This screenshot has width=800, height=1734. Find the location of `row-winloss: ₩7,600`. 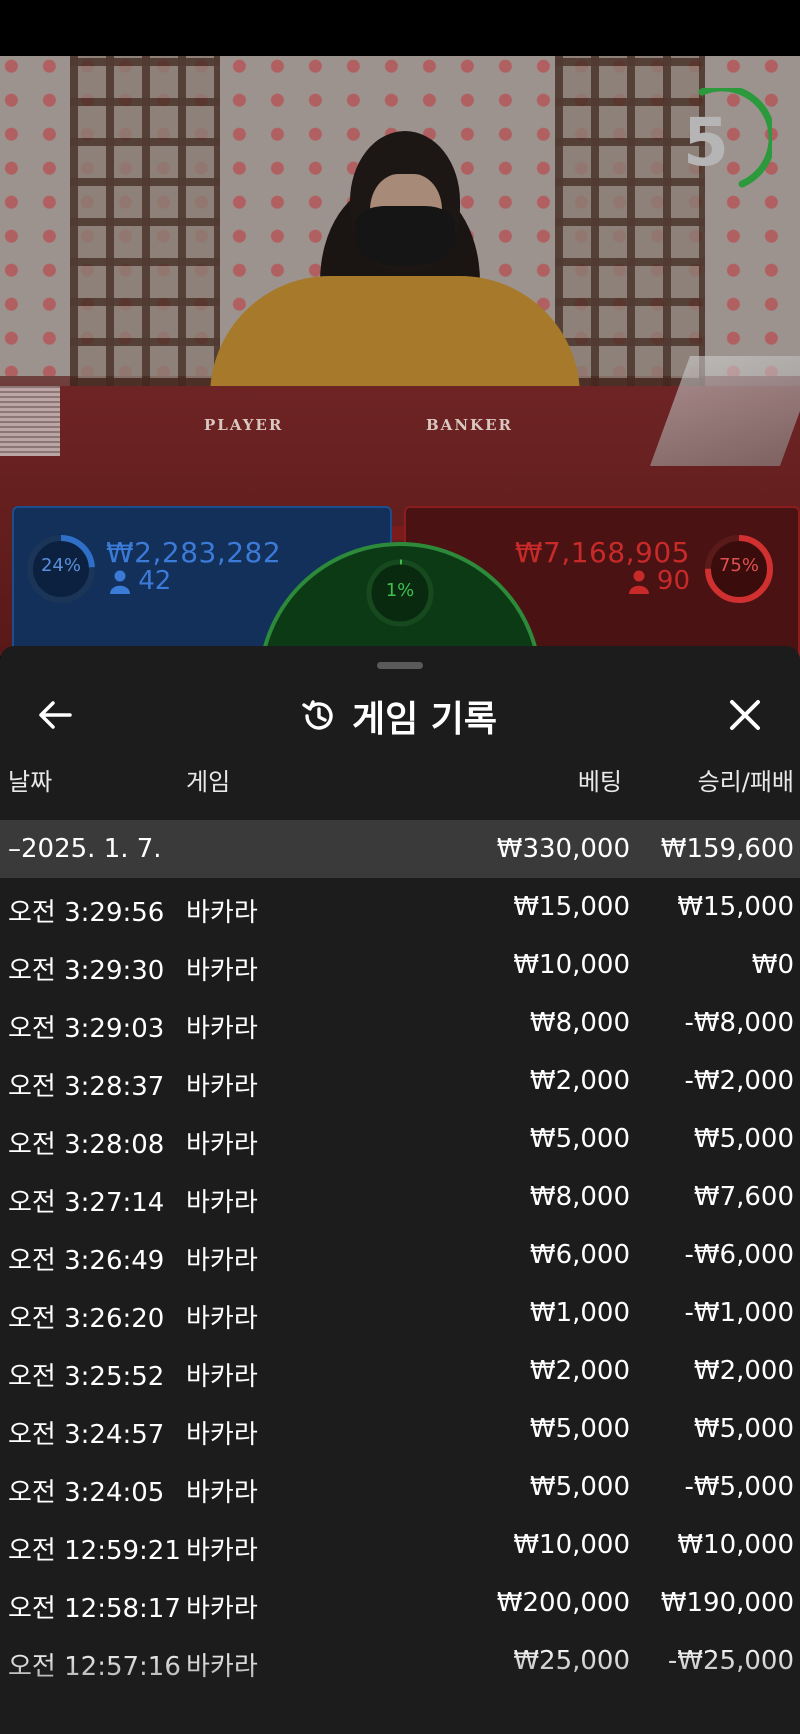

row-winloss: ₩7,600 is located at coordinates (743, 1197).